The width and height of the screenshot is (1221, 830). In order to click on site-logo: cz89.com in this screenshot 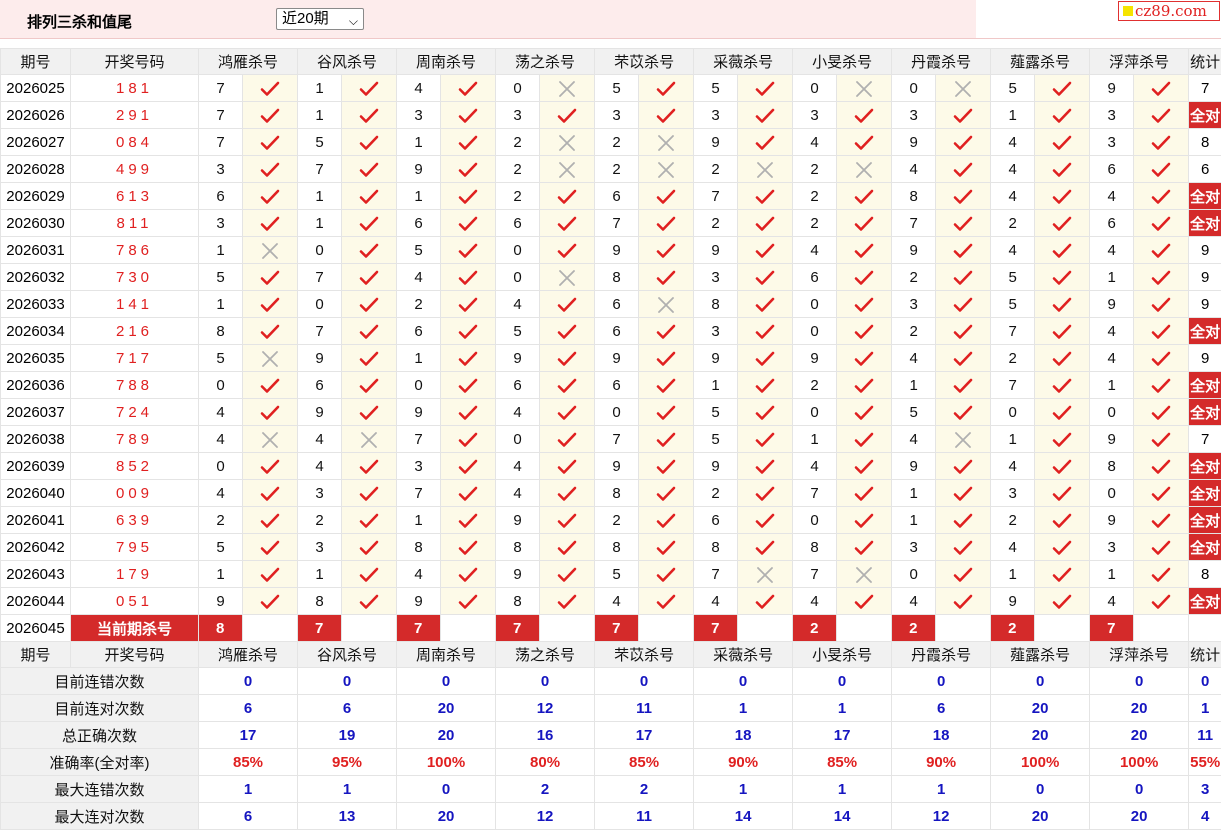, I will do `click(1169, 11)`.